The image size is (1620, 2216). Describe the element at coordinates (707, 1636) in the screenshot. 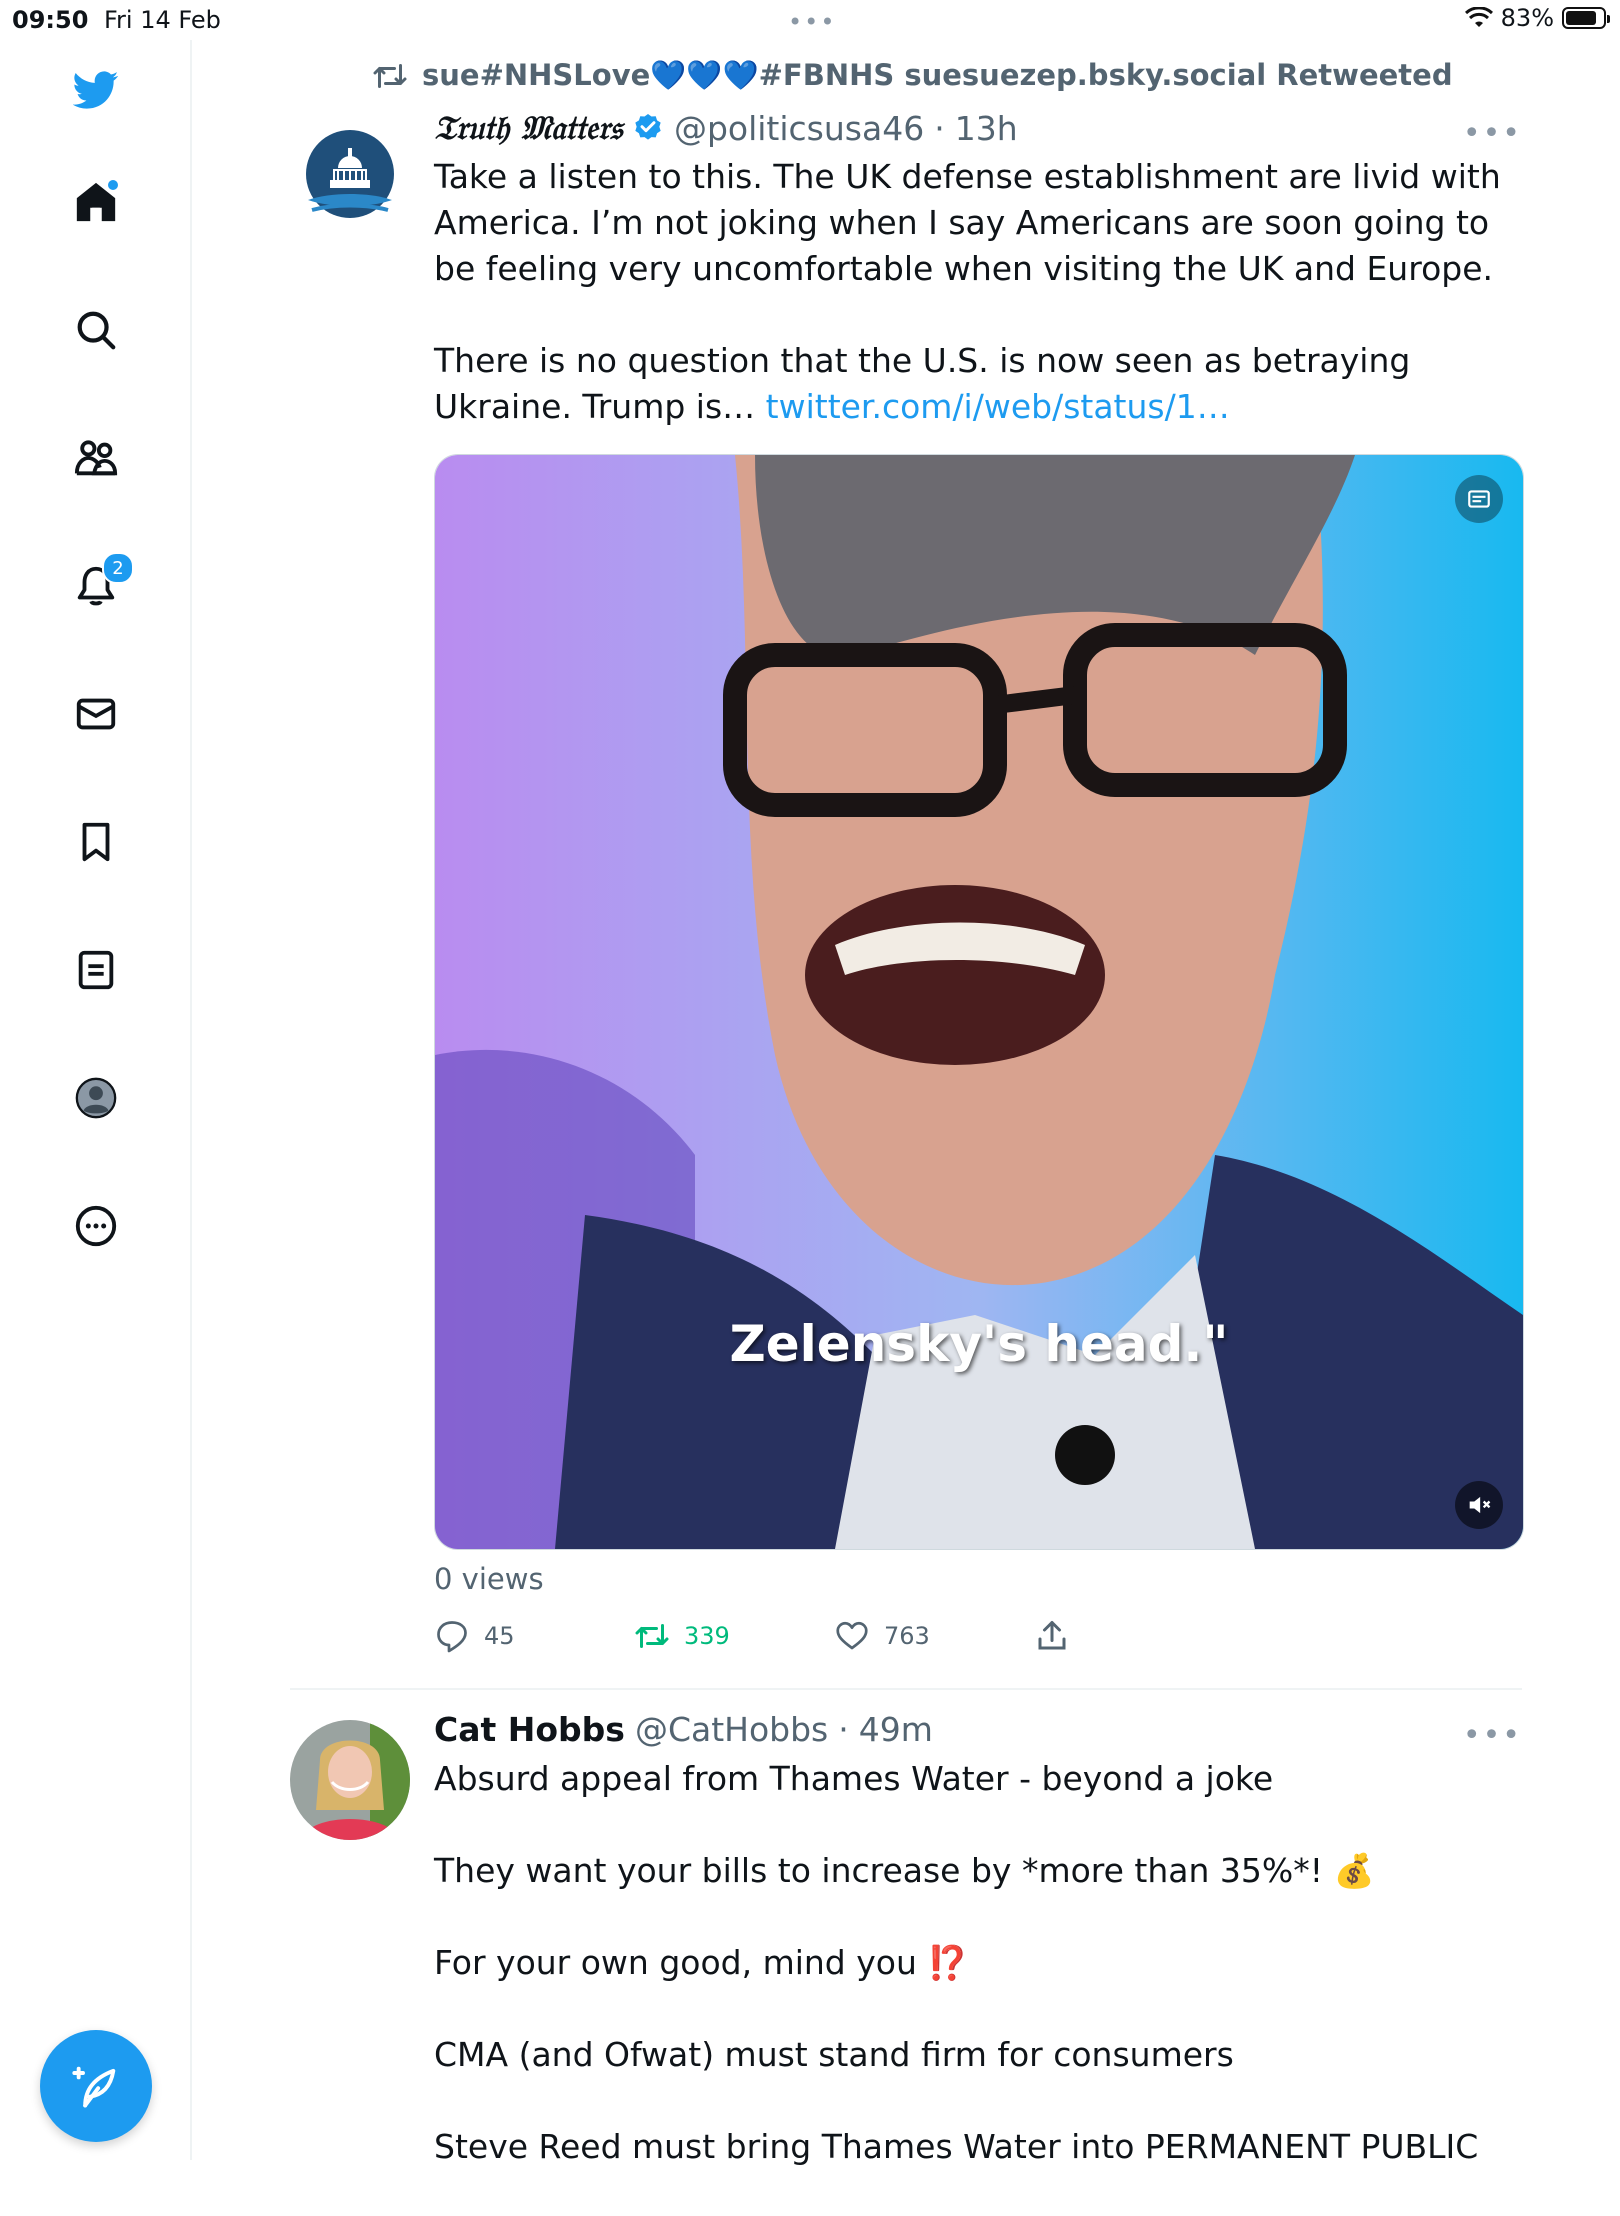

I see `retweet-count: 339` at that location.